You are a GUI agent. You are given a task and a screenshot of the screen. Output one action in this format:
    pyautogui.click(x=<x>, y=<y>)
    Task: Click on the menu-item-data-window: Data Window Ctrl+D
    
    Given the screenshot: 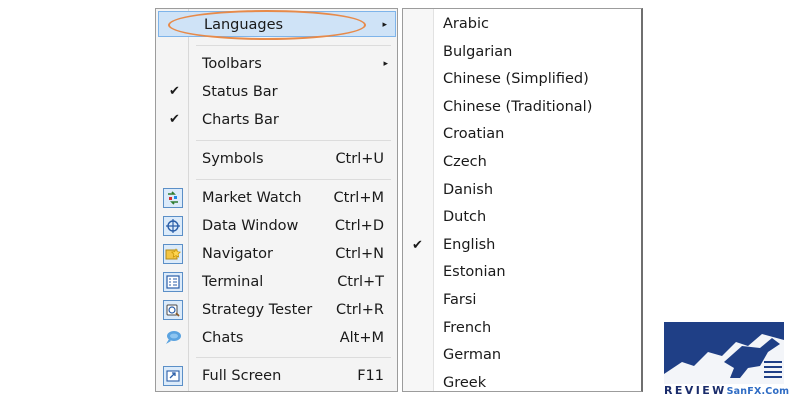 What is the action you would take?
    pyautogui.click(x=276, y=226)
    